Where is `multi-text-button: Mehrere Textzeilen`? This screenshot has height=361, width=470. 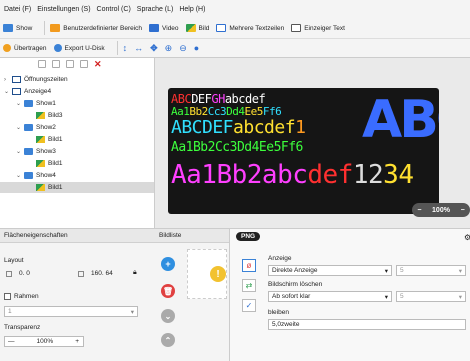
multi-text-button: Mehrere Textzeilen is located at coordinates (250, 28).